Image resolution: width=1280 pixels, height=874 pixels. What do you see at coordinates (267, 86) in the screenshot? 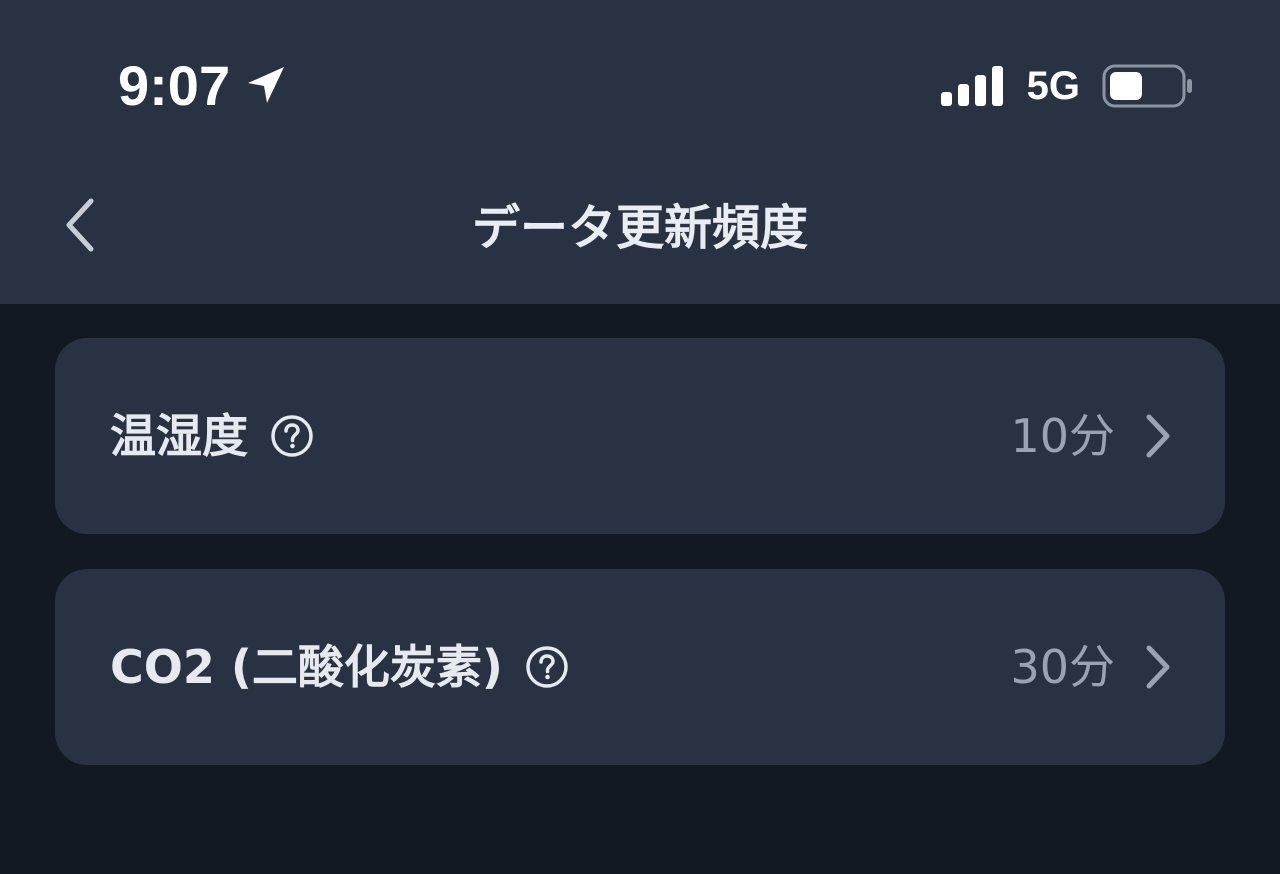
I see `location-arrow-icon` at bounding box center [267, 86].